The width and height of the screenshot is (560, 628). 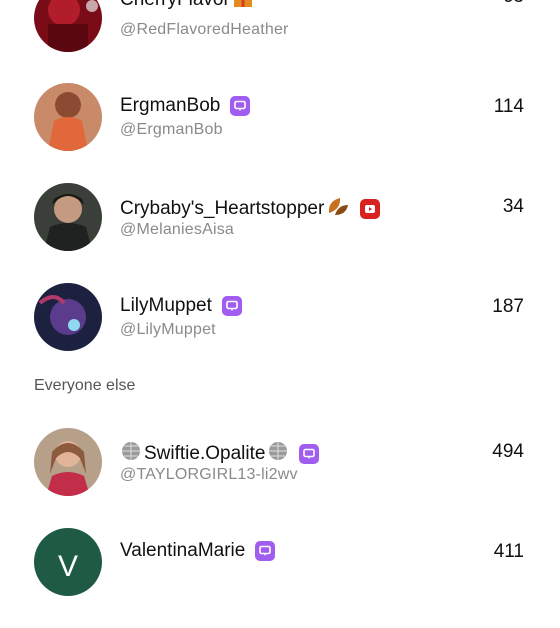 I want to click on count: 114, so click(x=508, y=106).